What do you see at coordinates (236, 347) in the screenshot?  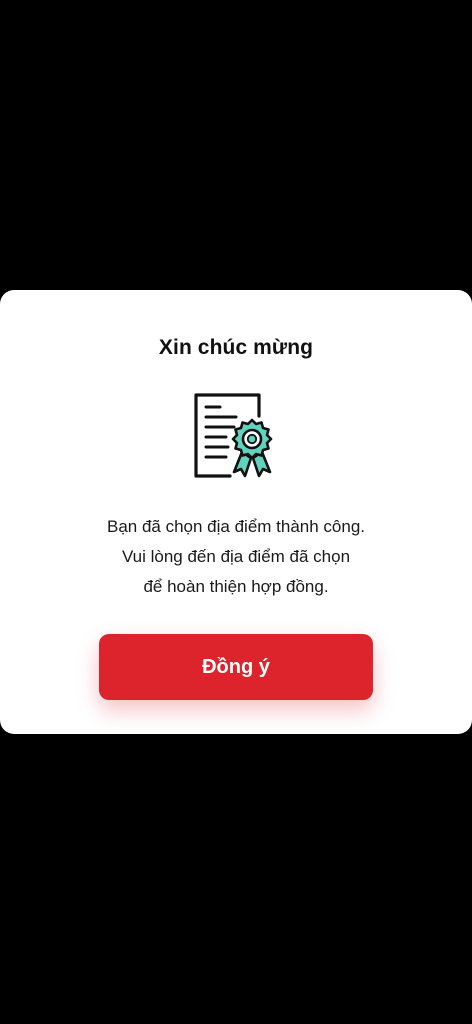 I see `dialog-title: Xin chúc mừng` at bounding box center [236, 347].